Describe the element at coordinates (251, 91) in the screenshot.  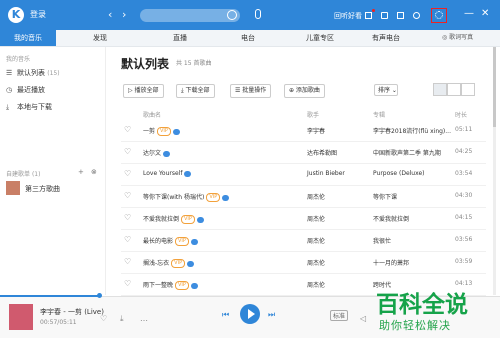
I see `batch-button: ☰ 批量操作` at that location.